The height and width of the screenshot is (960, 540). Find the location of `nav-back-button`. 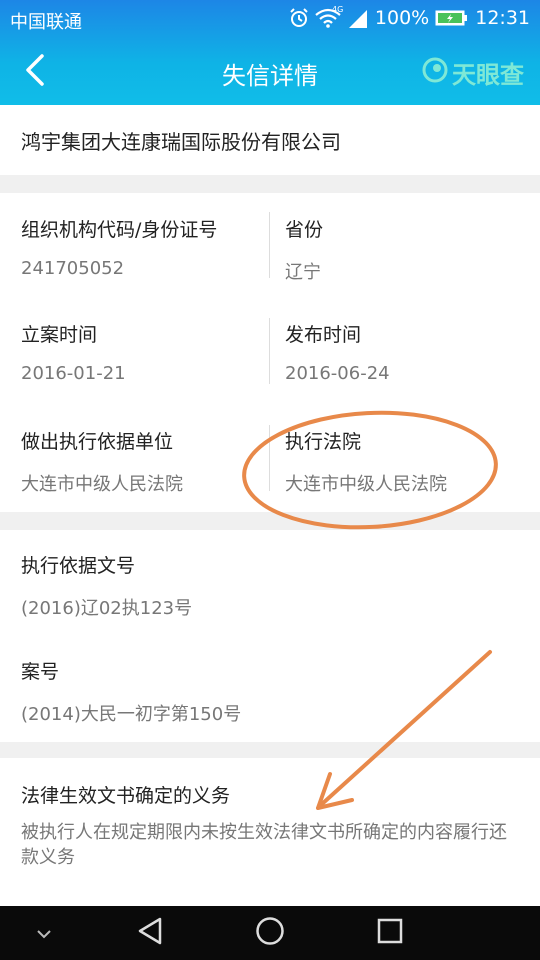

nav-back-button is located at coordinates (150, 933).